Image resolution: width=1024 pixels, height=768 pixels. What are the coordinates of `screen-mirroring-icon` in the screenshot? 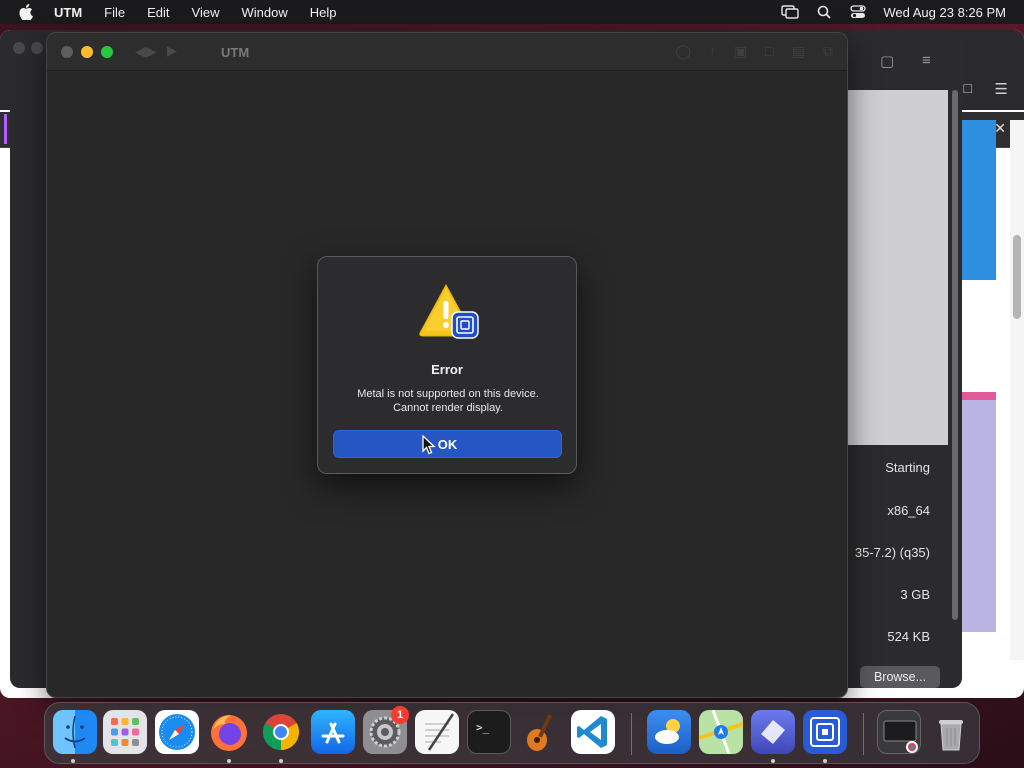 It's located at (790, 12).